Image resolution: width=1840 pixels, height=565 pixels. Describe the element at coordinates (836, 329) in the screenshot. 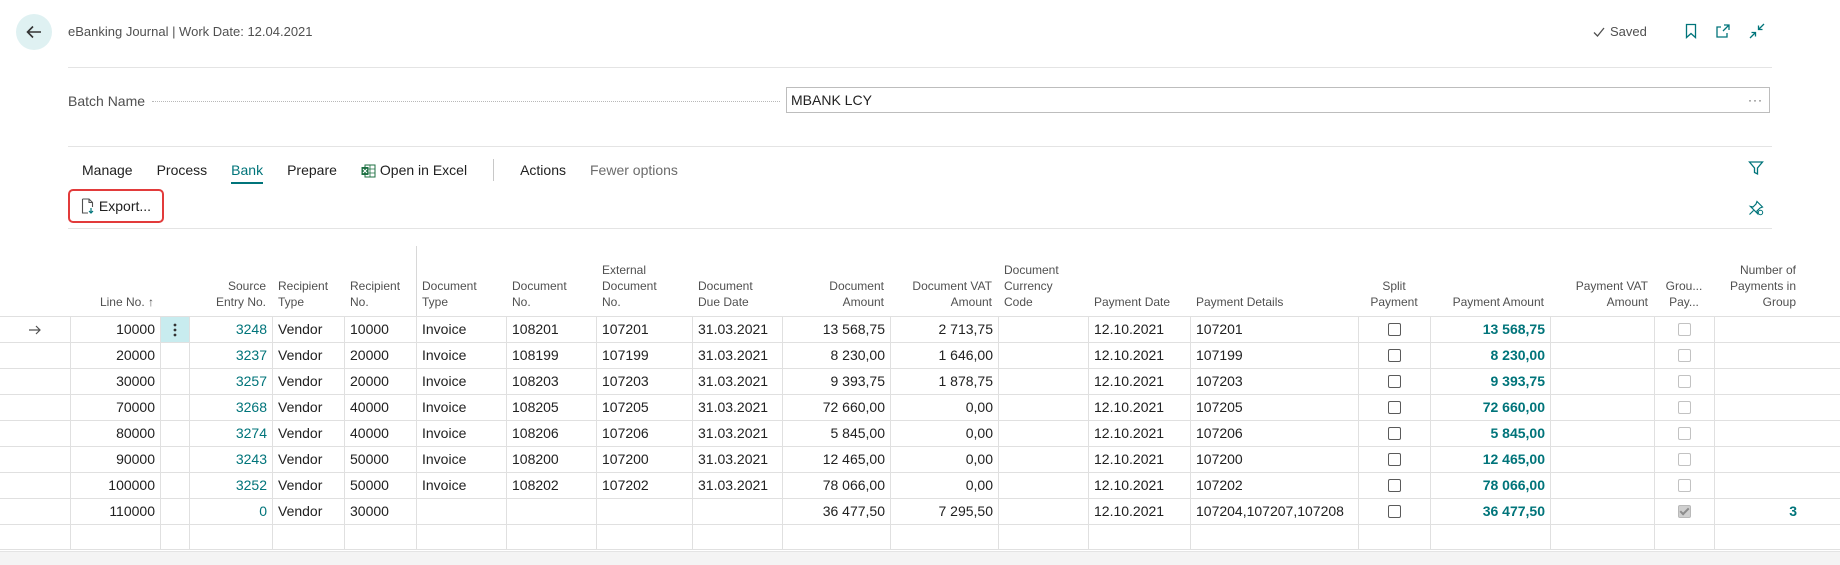

I see `cell-doc-amount: 13 568,75` at that location.